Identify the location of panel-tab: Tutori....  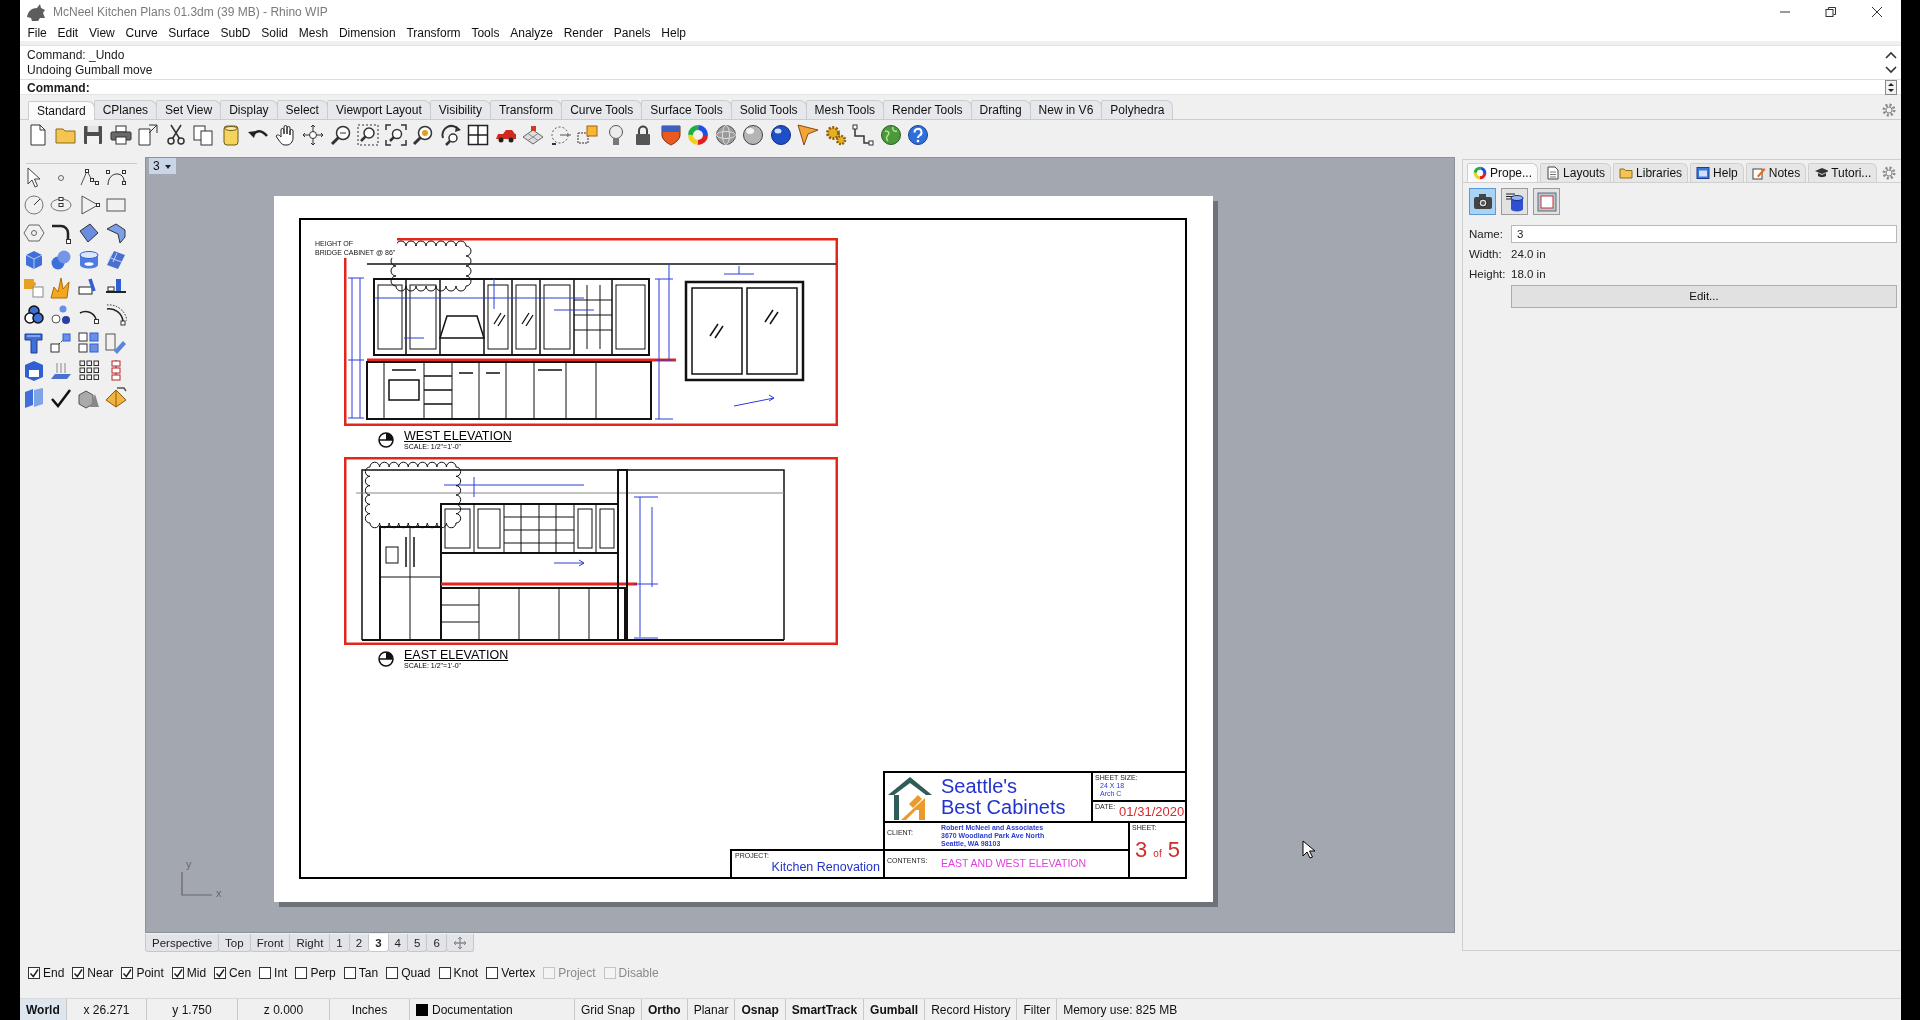
(1843, 172).